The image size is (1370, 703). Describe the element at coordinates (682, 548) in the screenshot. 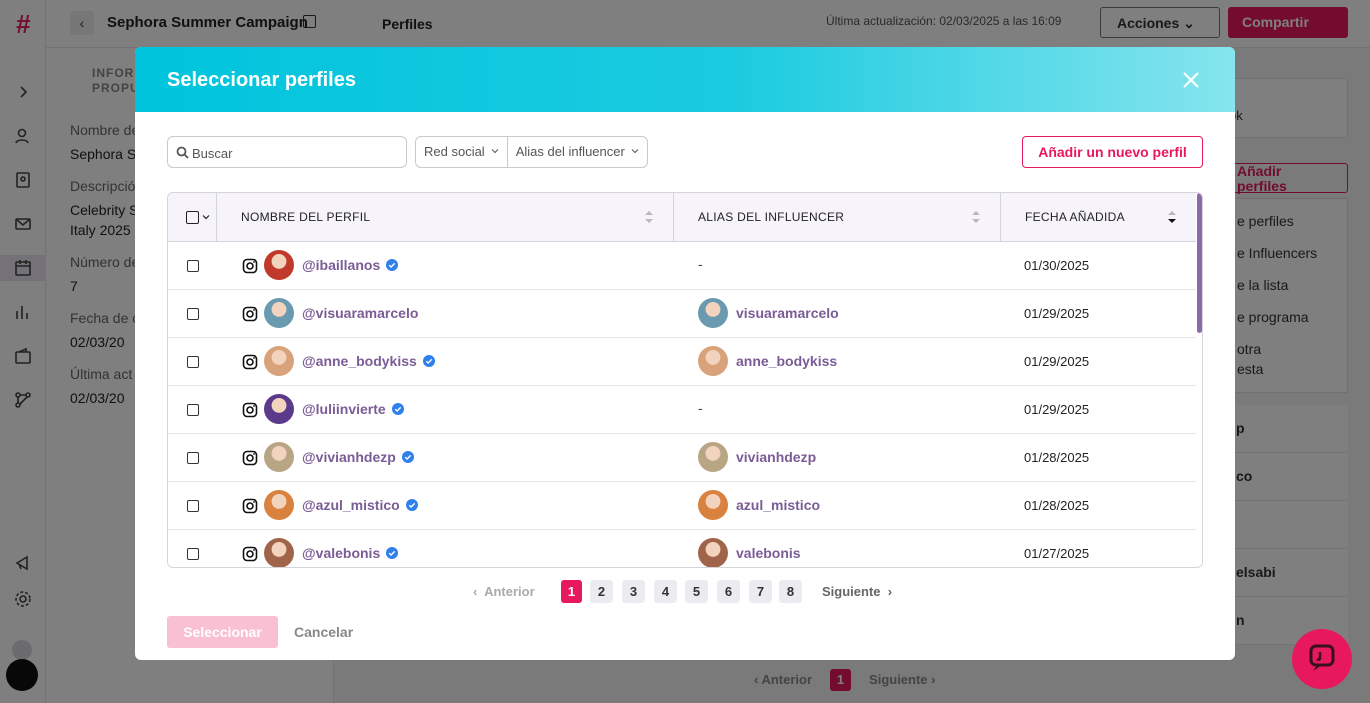

I see `table-row: @valebonis valebonis 01/27/2025` at that location.